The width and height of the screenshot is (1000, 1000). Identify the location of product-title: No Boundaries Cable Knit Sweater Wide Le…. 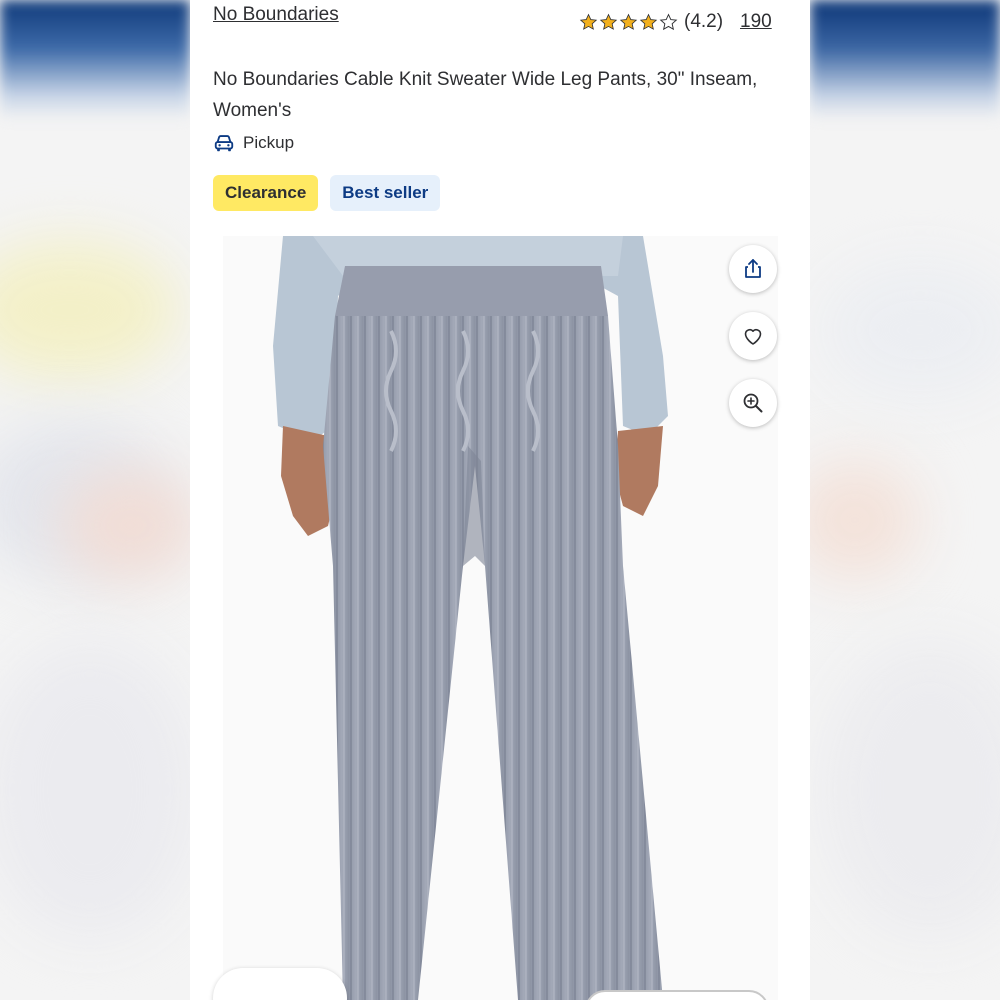
(485, 95).